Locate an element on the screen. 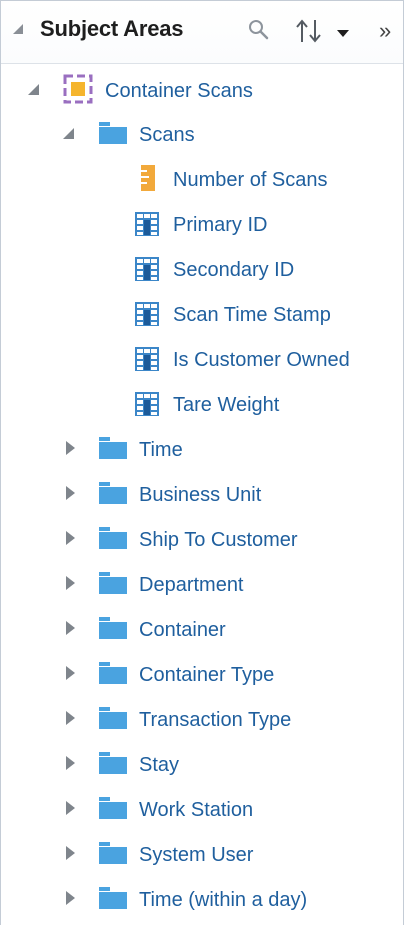  tree-node-primary-id: Primary ID is located at coordinates (202, 227).